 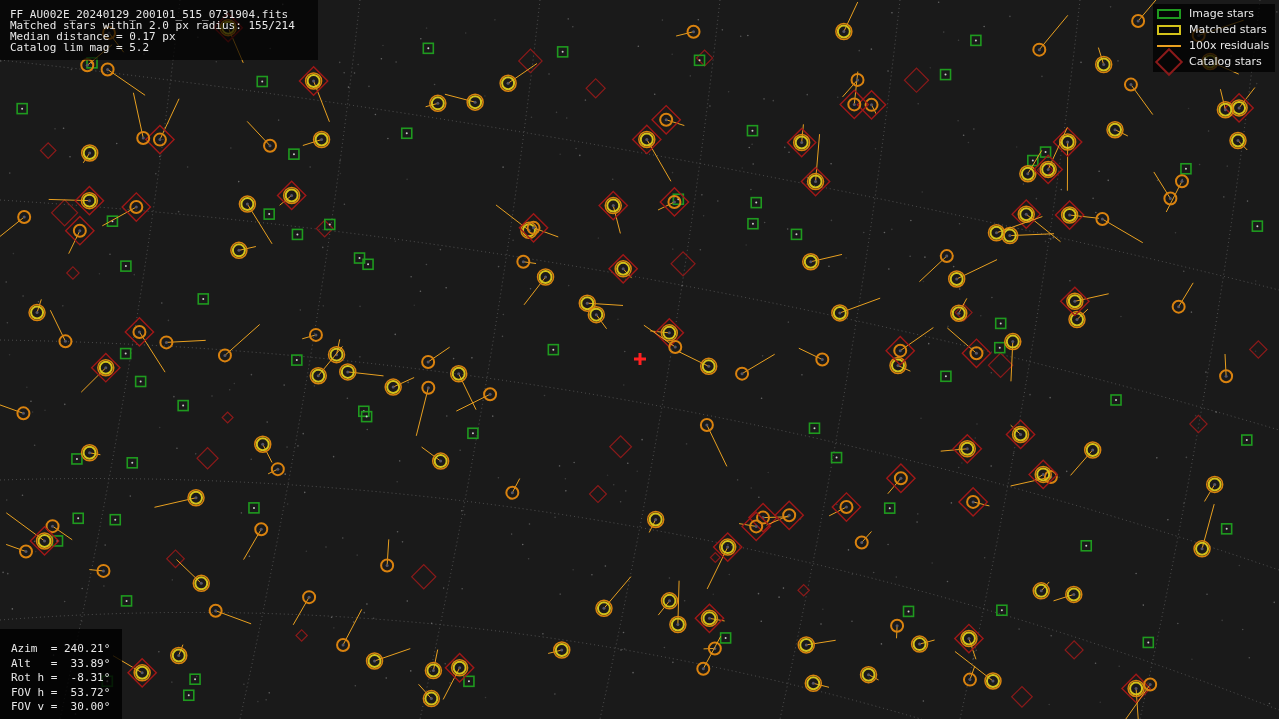 What do you see at coordinates (80, 47) in the screenshot?
I see `info-text: Catalog lim mag = 5.2` at bounding box center [80, 47].